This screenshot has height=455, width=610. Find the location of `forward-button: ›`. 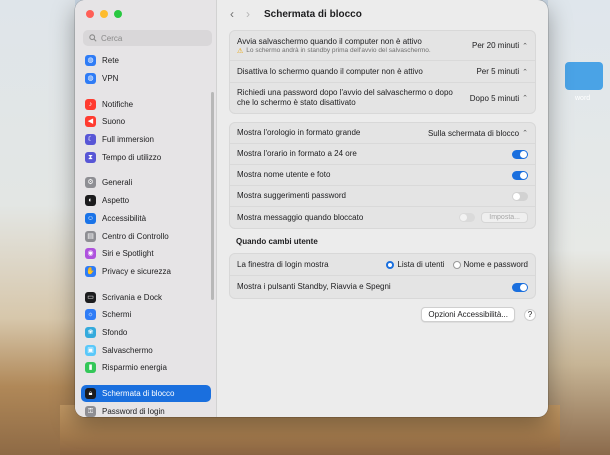

forward-button: › is located at coordinates (248, 14).